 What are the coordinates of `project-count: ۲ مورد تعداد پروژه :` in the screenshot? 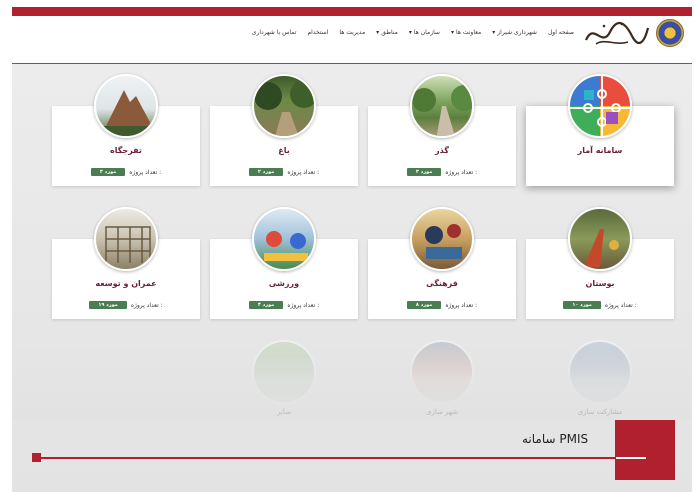 It's located at (284, 172).